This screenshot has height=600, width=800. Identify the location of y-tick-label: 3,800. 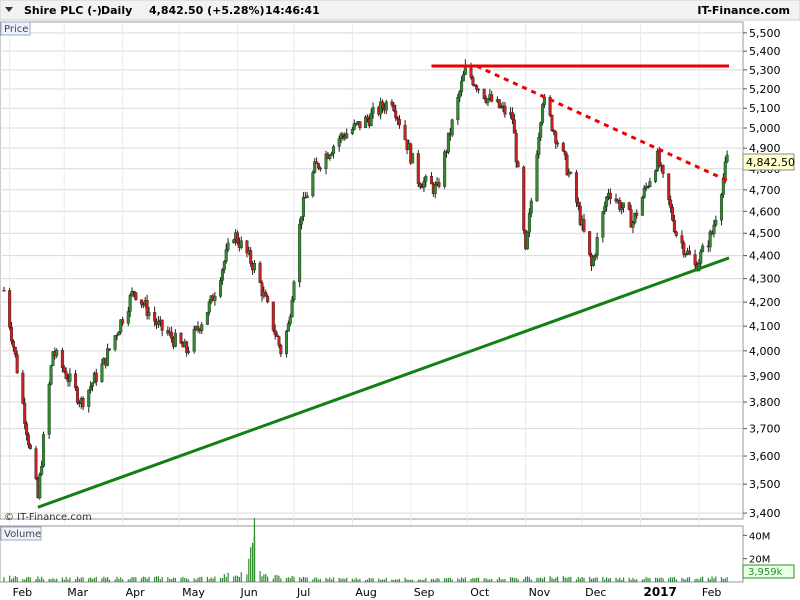
(765, 402).